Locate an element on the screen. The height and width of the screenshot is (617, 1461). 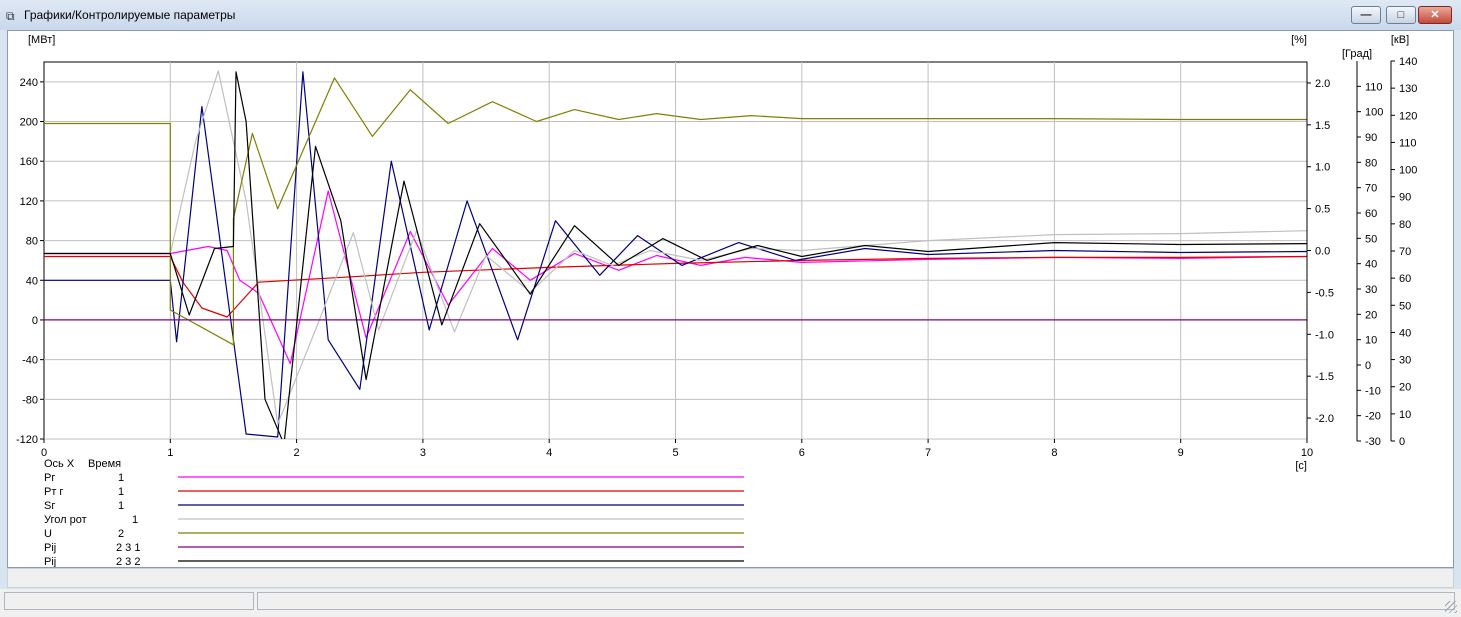
right-axis-tick-label: -20 is located at coordinates (1373, 417).